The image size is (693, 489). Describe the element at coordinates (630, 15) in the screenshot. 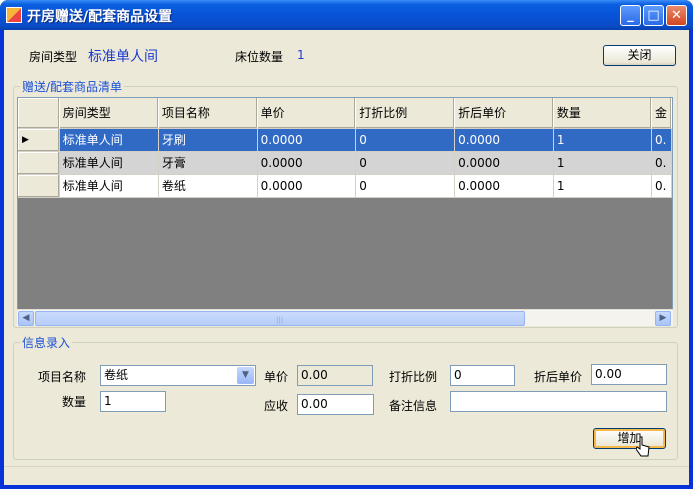

I see `minimize-button: _` at that location.